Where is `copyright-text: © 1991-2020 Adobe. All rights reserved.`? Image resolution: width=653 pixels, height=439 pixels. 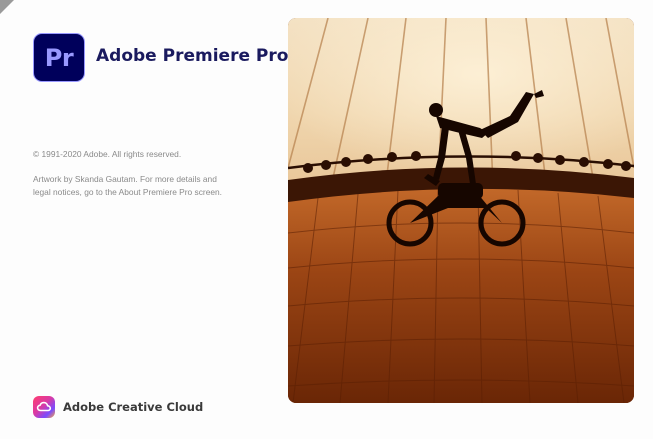
copyright-text: © 1991-2020 Adobe. All rights reserved. is located at coordinates (107, 154).